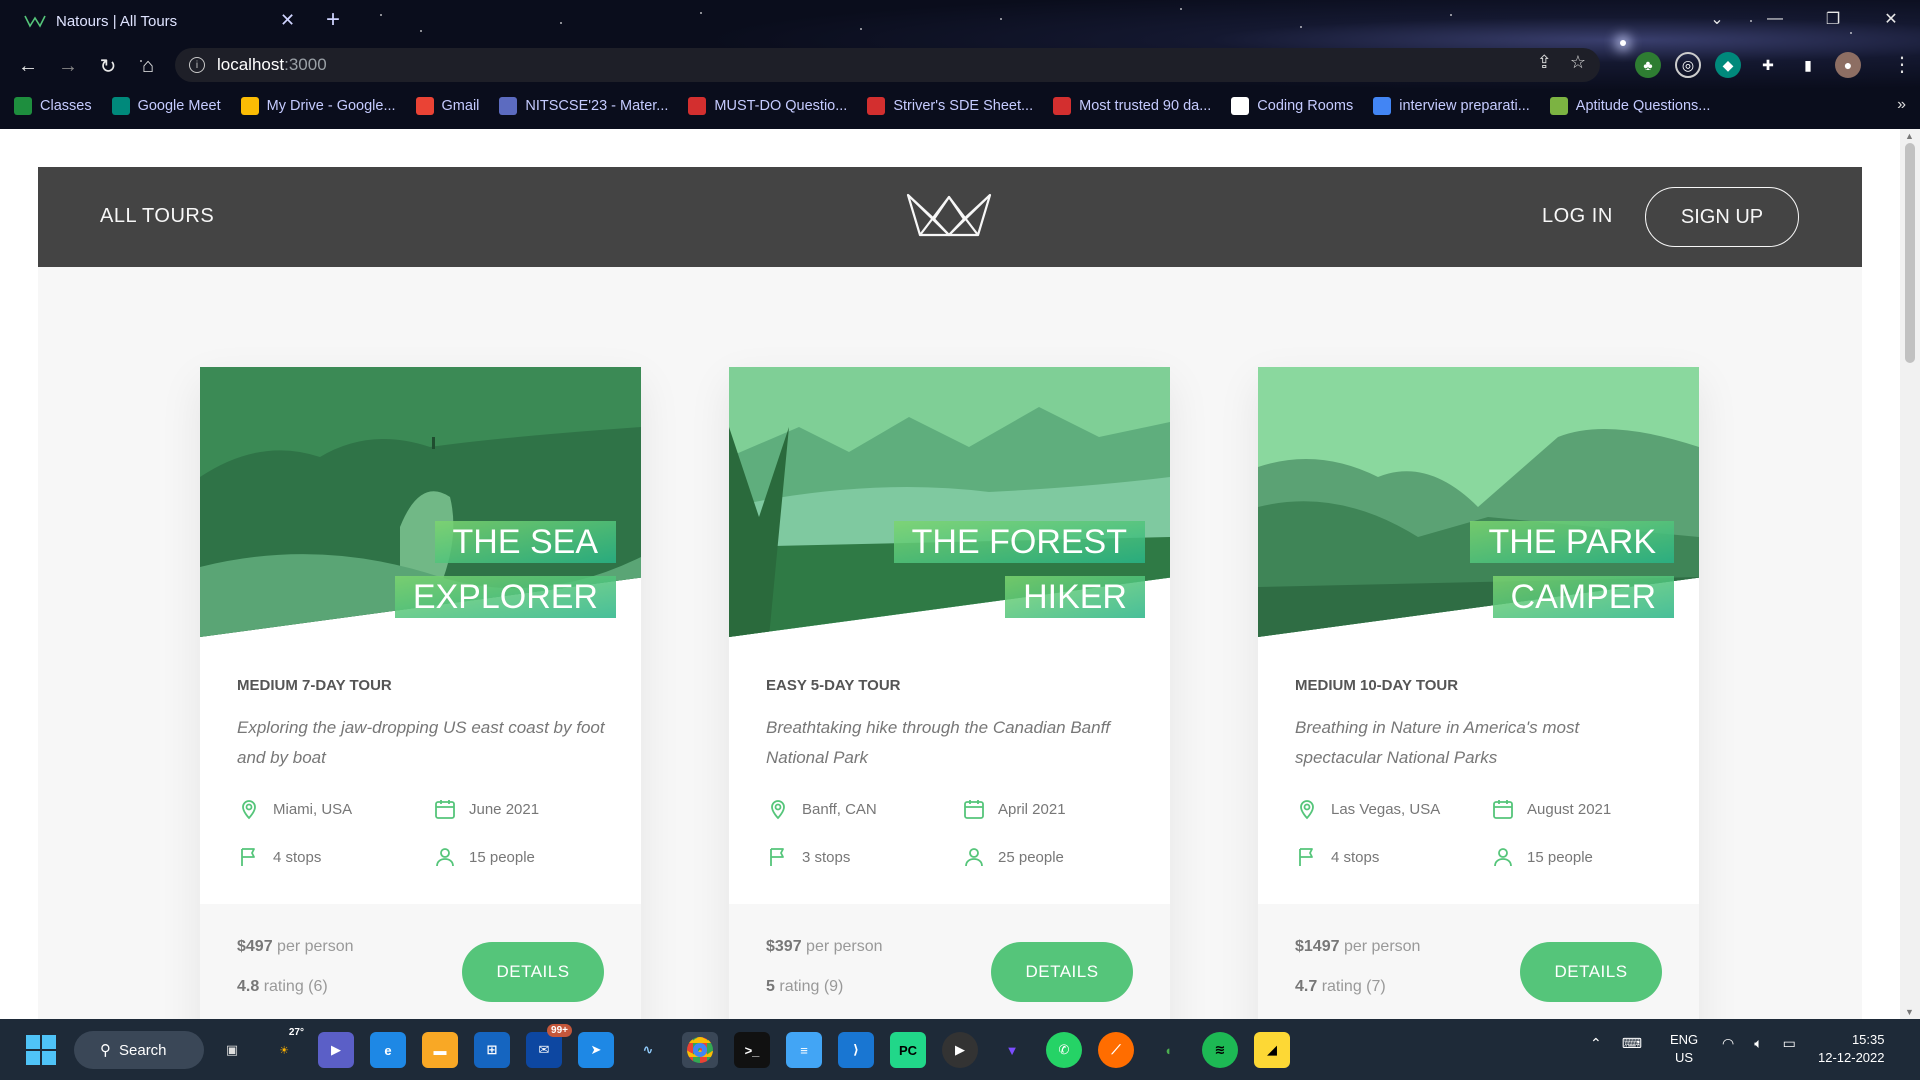 Image resolution: width=1920 pixels, height=1080 pixels. Describe the element at coordinates (420, 961) in the screenshot. I see `tour-card-footer: $497 per person 4.8 rating (6) DETAILS` at that location.